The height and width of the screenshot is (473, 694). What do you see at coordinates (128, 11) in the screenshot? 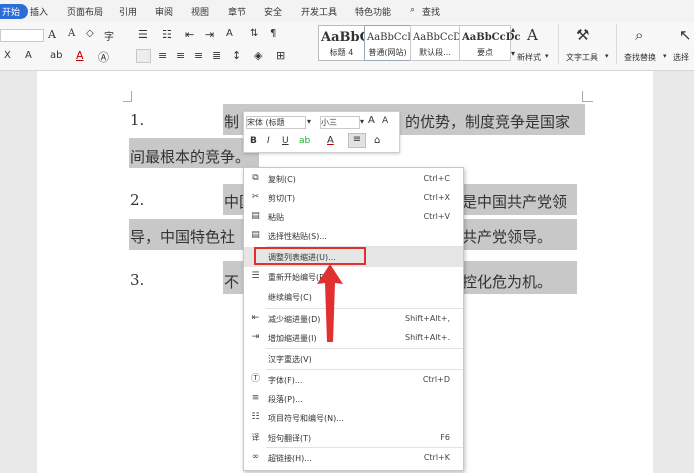
I see `tab-references: 引用` at bounding box center [128, 11].